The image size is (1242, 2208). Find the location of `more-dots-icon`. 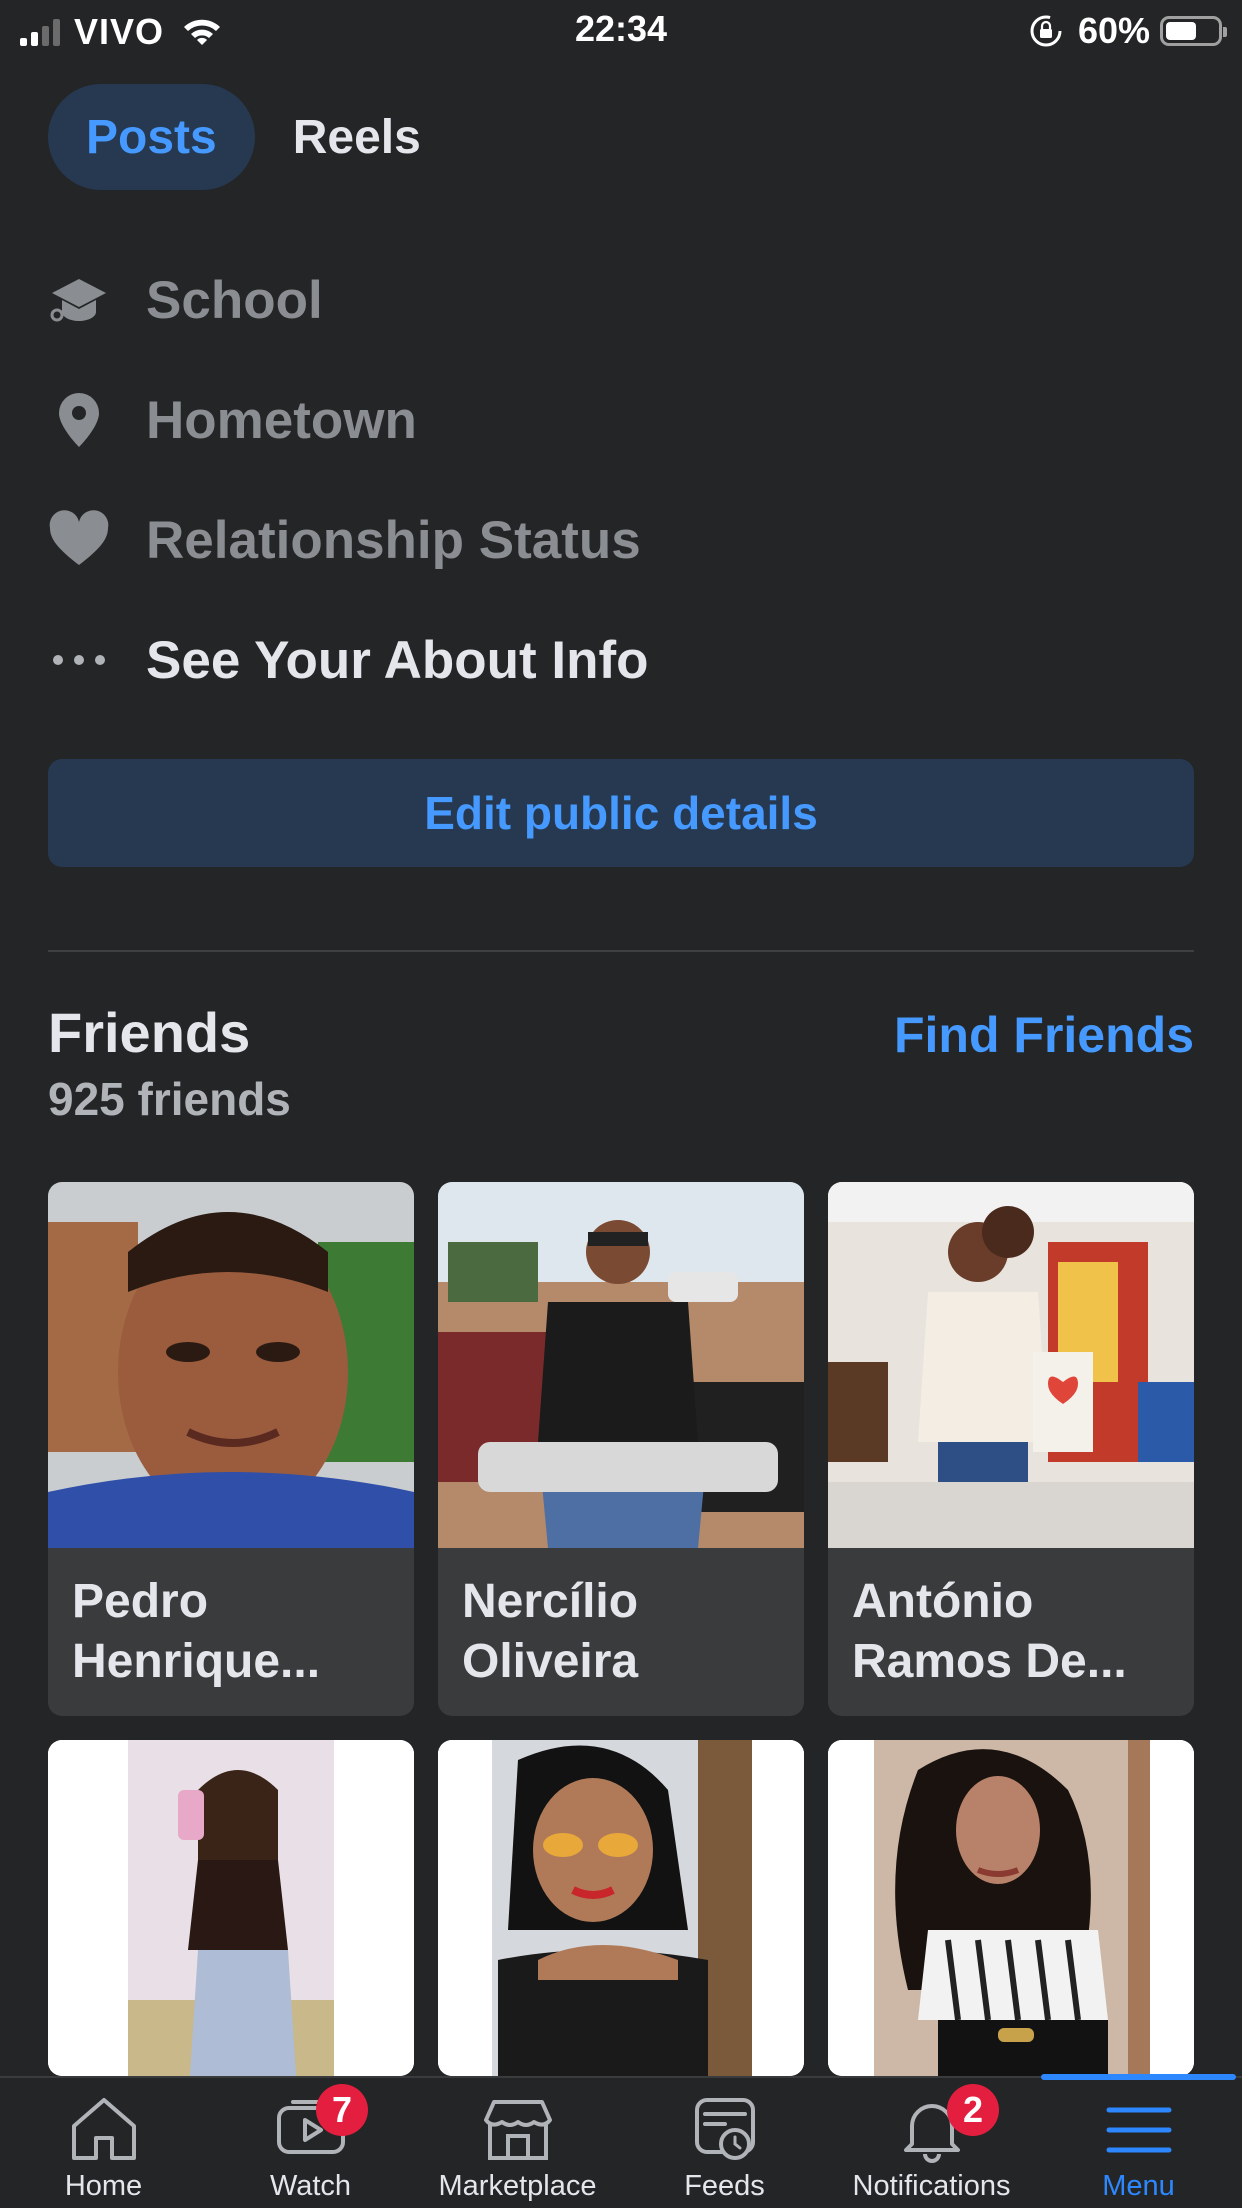

more-dots-icon is located at coordinates (79, 660).